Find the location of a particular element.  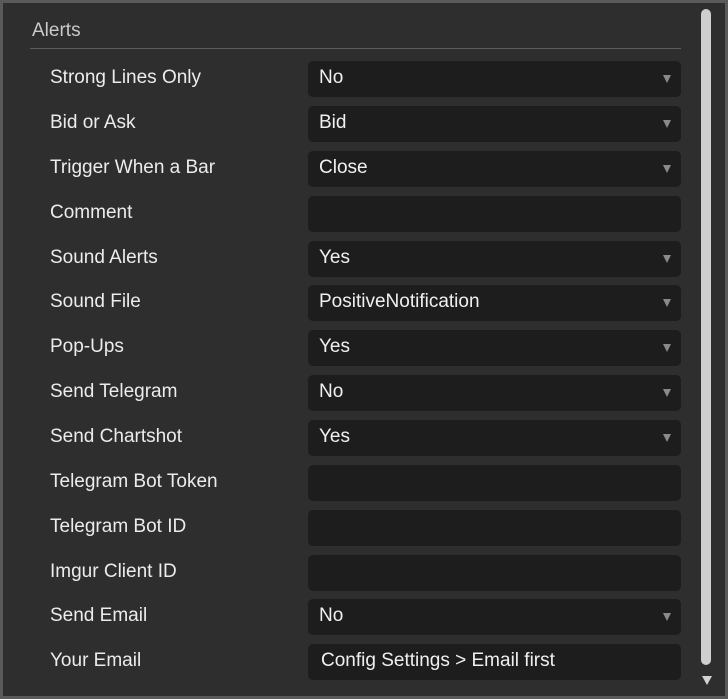

setting-row-send-telegram: Send Telegram No is located at coordinates (353, 393).